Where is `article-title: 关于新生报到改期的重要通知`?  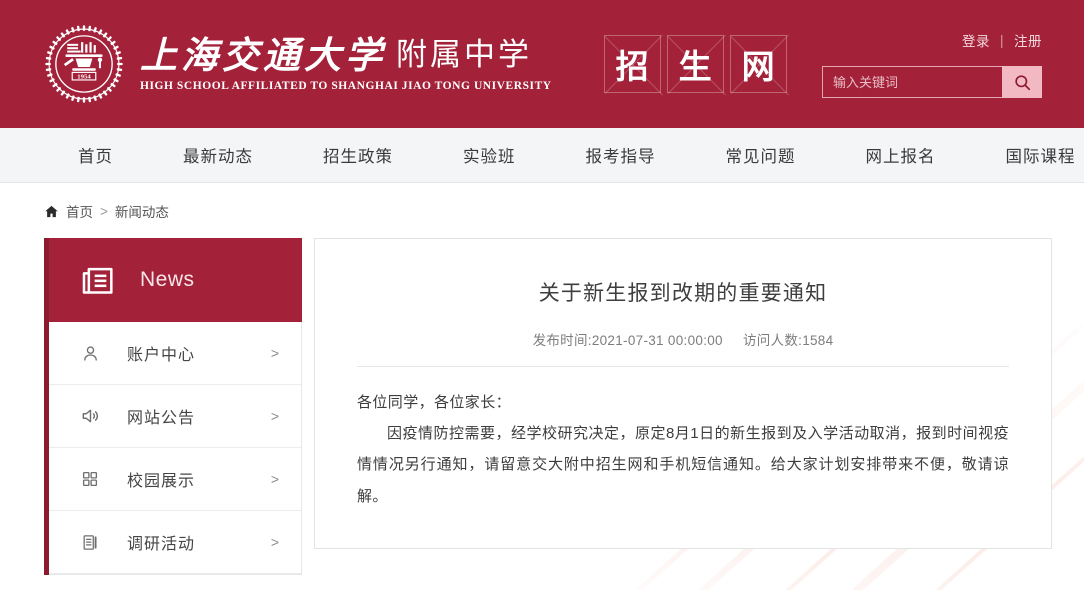 article-title: 关于新生报到改期的重要通知 is located at coordinates (683, 293).